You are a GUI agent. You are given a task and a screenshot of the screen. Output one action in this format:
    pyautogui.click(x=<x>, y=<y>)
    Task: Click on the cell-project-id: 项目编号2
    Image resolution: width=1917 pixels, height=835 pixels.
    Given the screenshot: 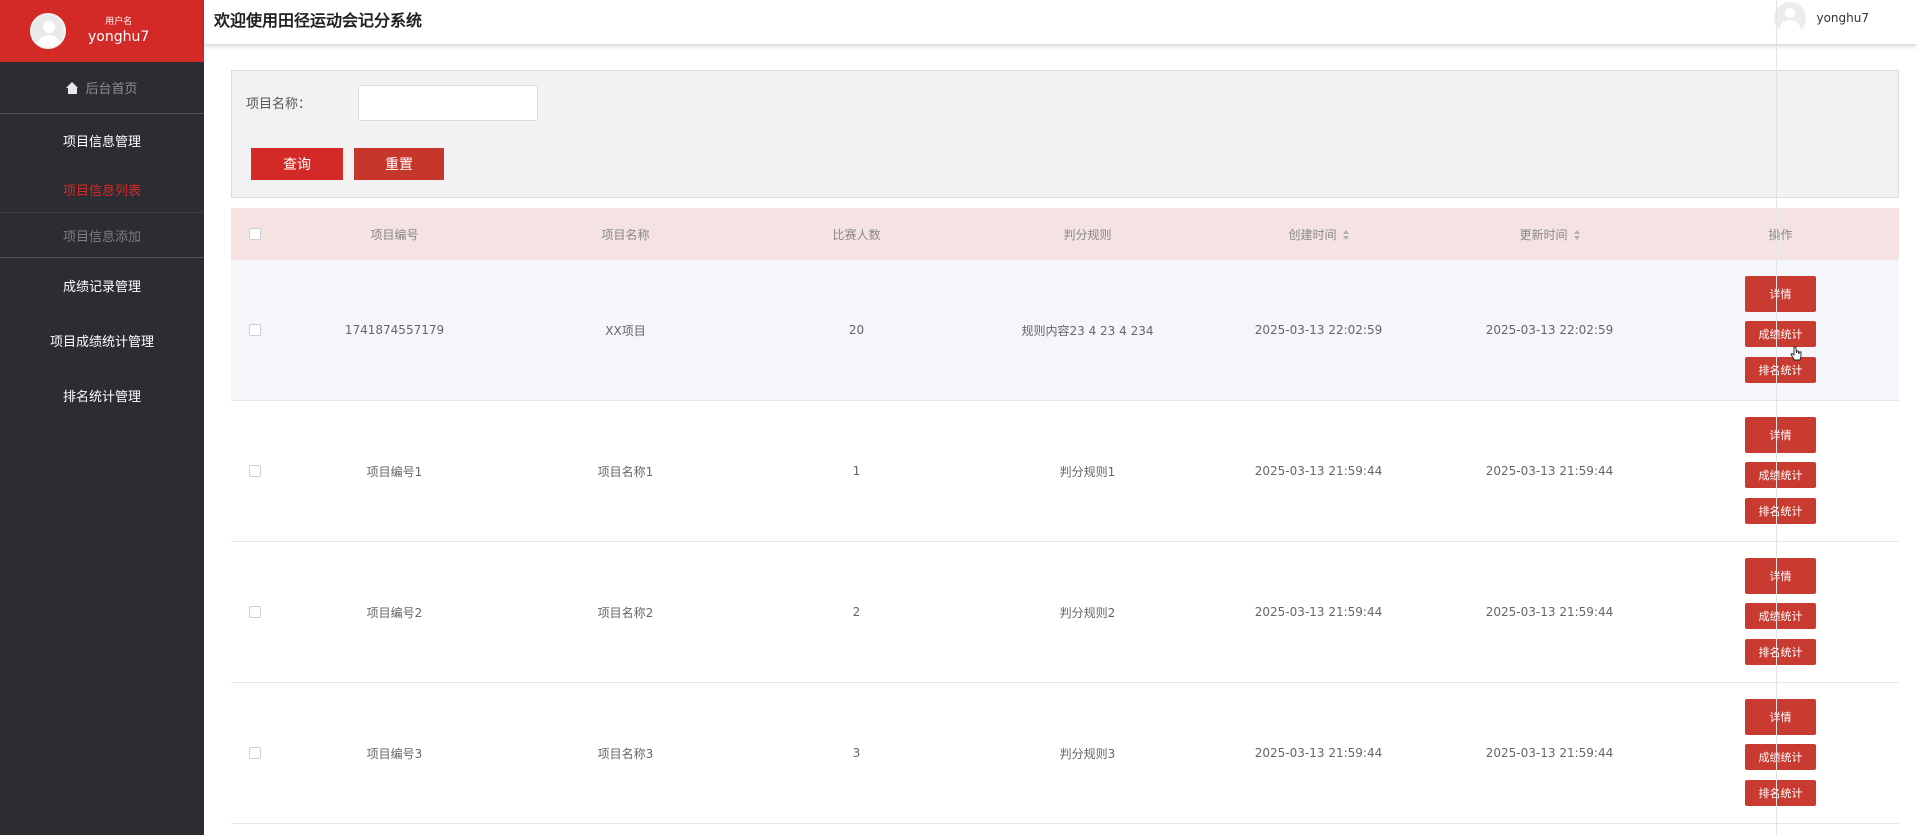 What is the action you would take?
    pyautogui.click(x=394, y=612)
    